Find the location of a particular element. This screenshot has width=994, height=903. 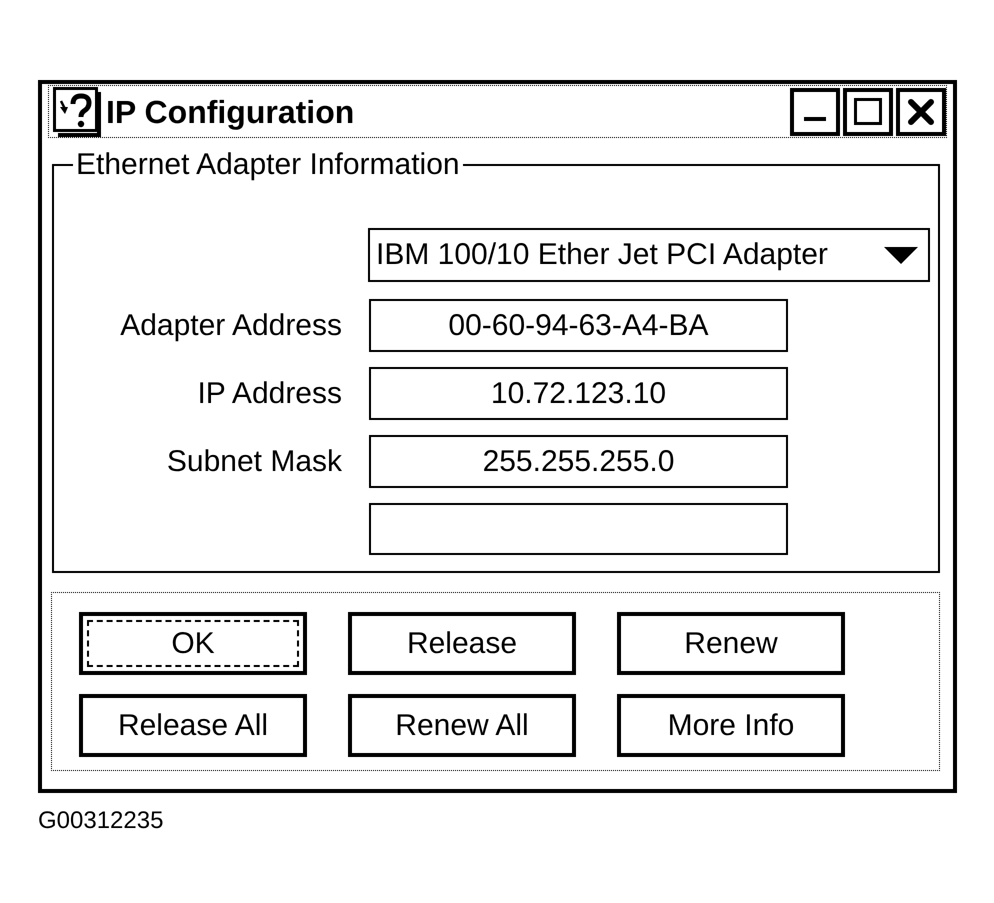

dialog-button: Renew All is located at coordinates (462, 725).